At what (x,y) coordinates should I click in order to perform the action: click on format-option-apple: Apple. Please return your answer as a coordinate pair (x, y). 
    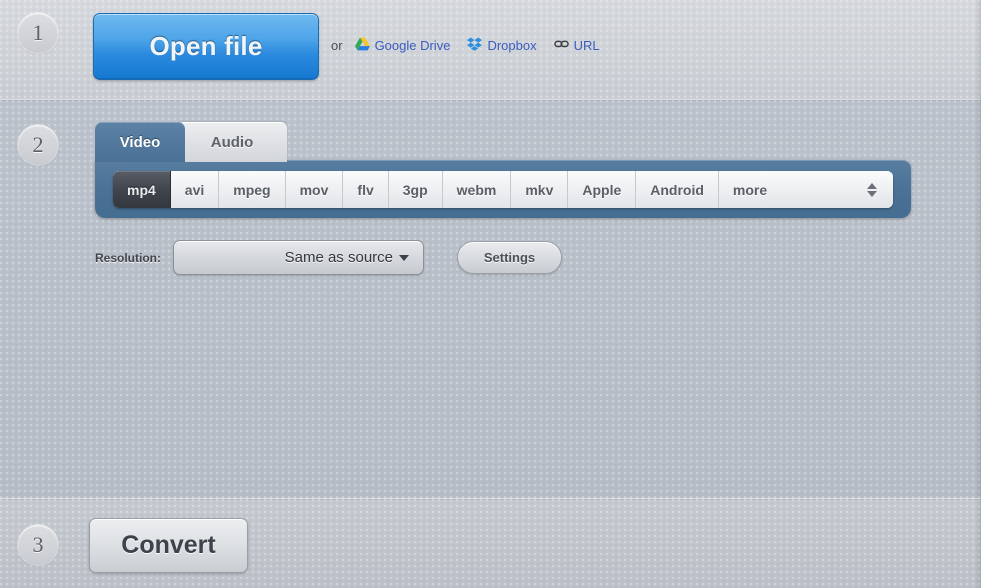
    Looking at the image, I should click on (602, 189).